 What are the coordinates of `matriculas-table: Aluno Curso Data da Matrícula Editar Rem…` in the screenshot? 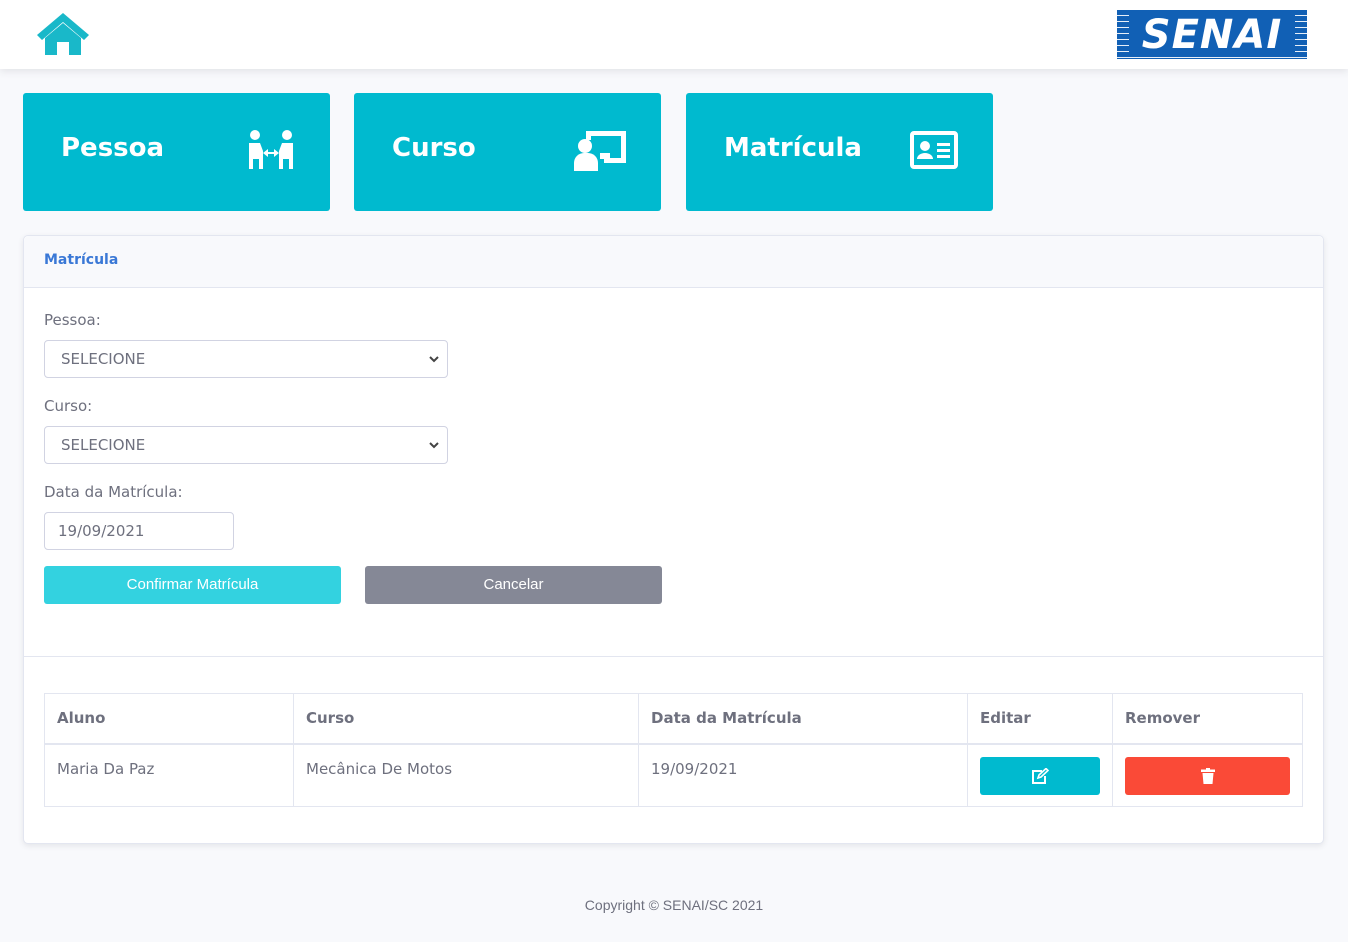 It's located at (673, 750).